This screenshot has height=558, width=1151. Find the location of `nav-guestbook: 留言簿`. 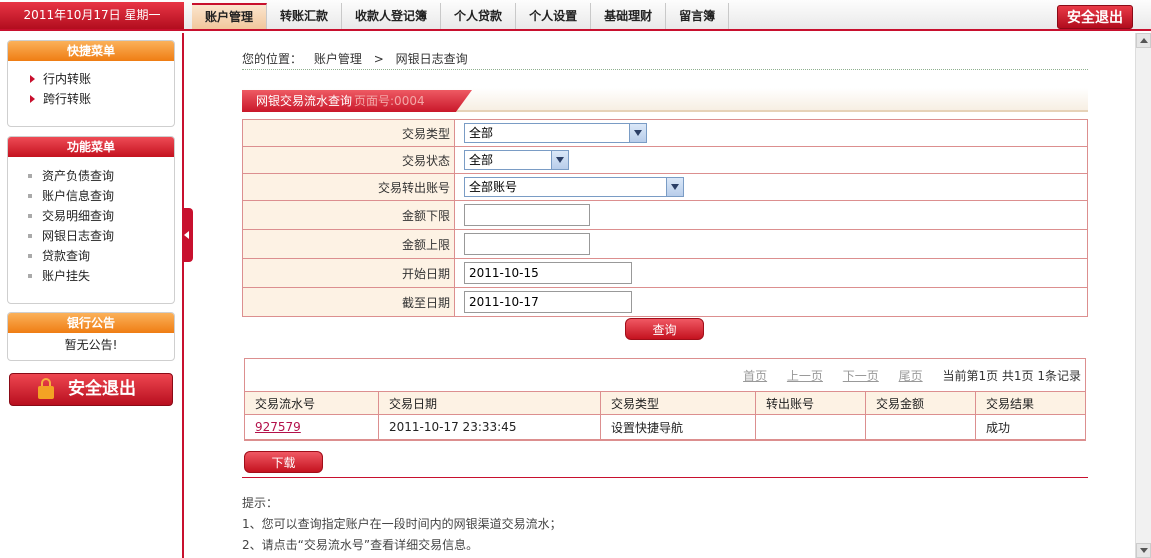

nav-guestbook: 留言簿 is located at coordinates (698, 16).